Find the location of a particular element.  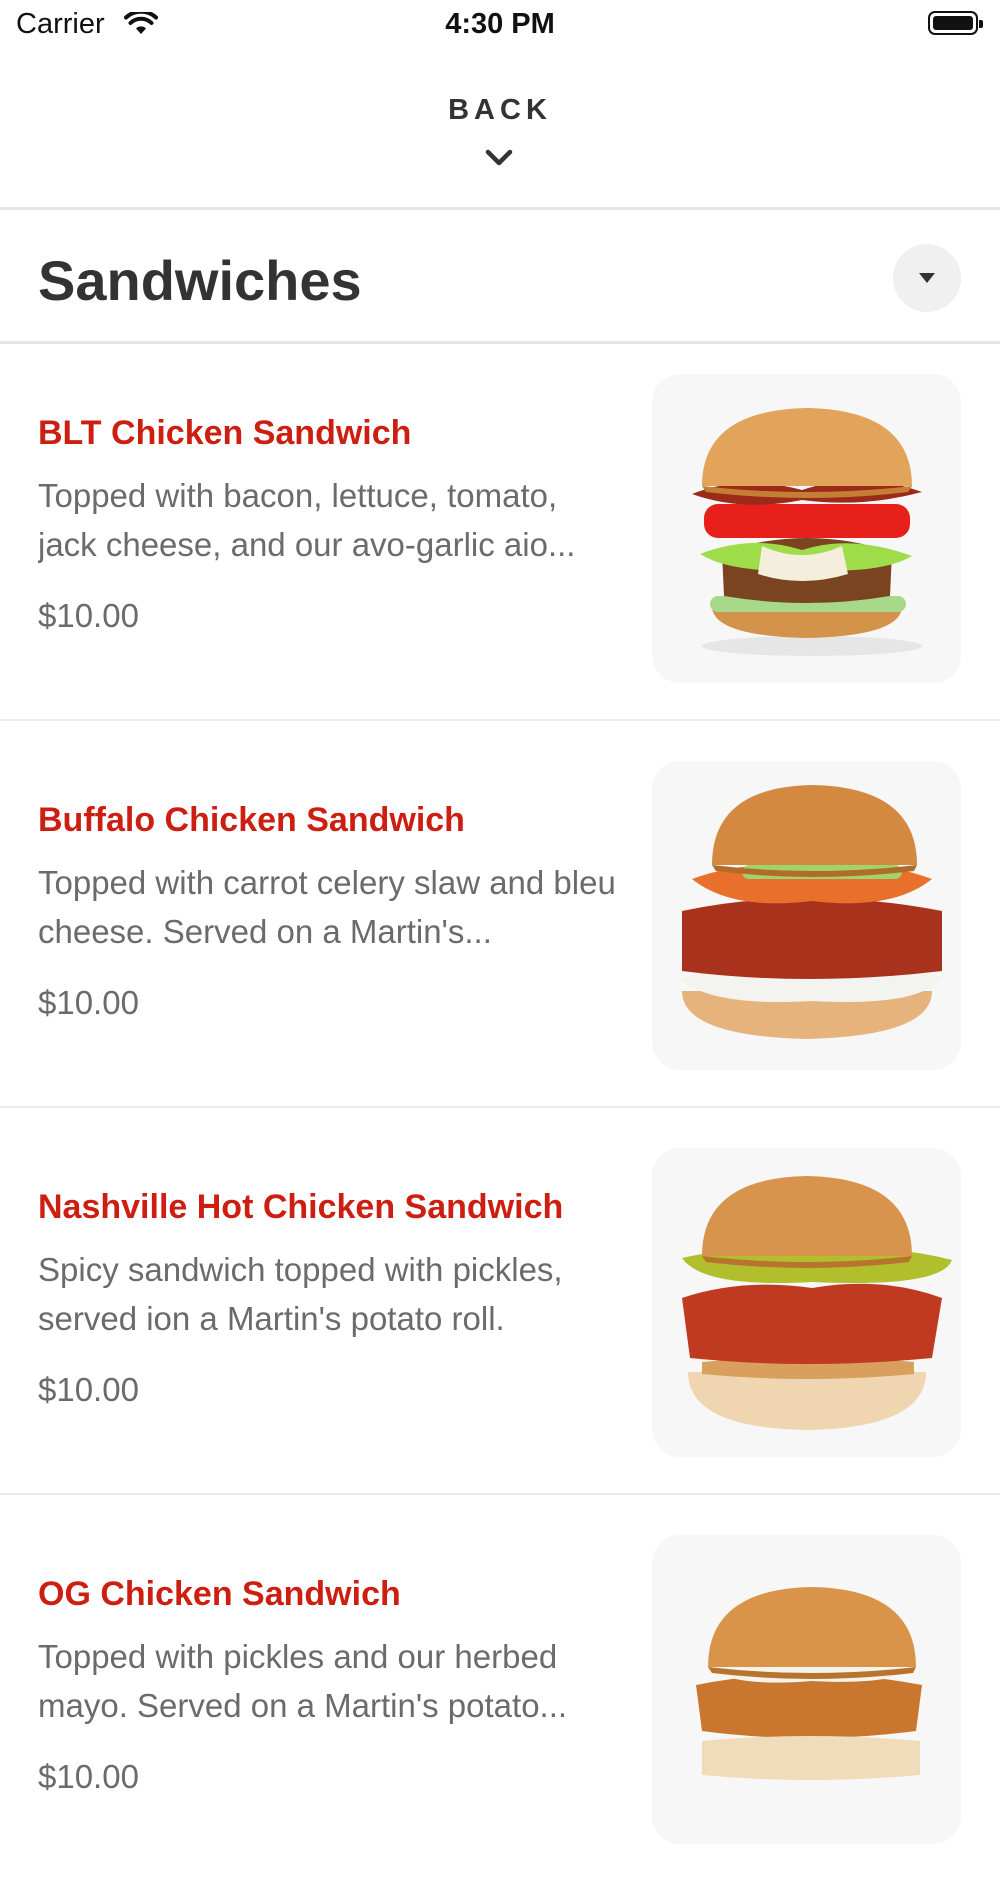

status-bar: Carrier 4:30 PM is located at coordinates (500, 25).